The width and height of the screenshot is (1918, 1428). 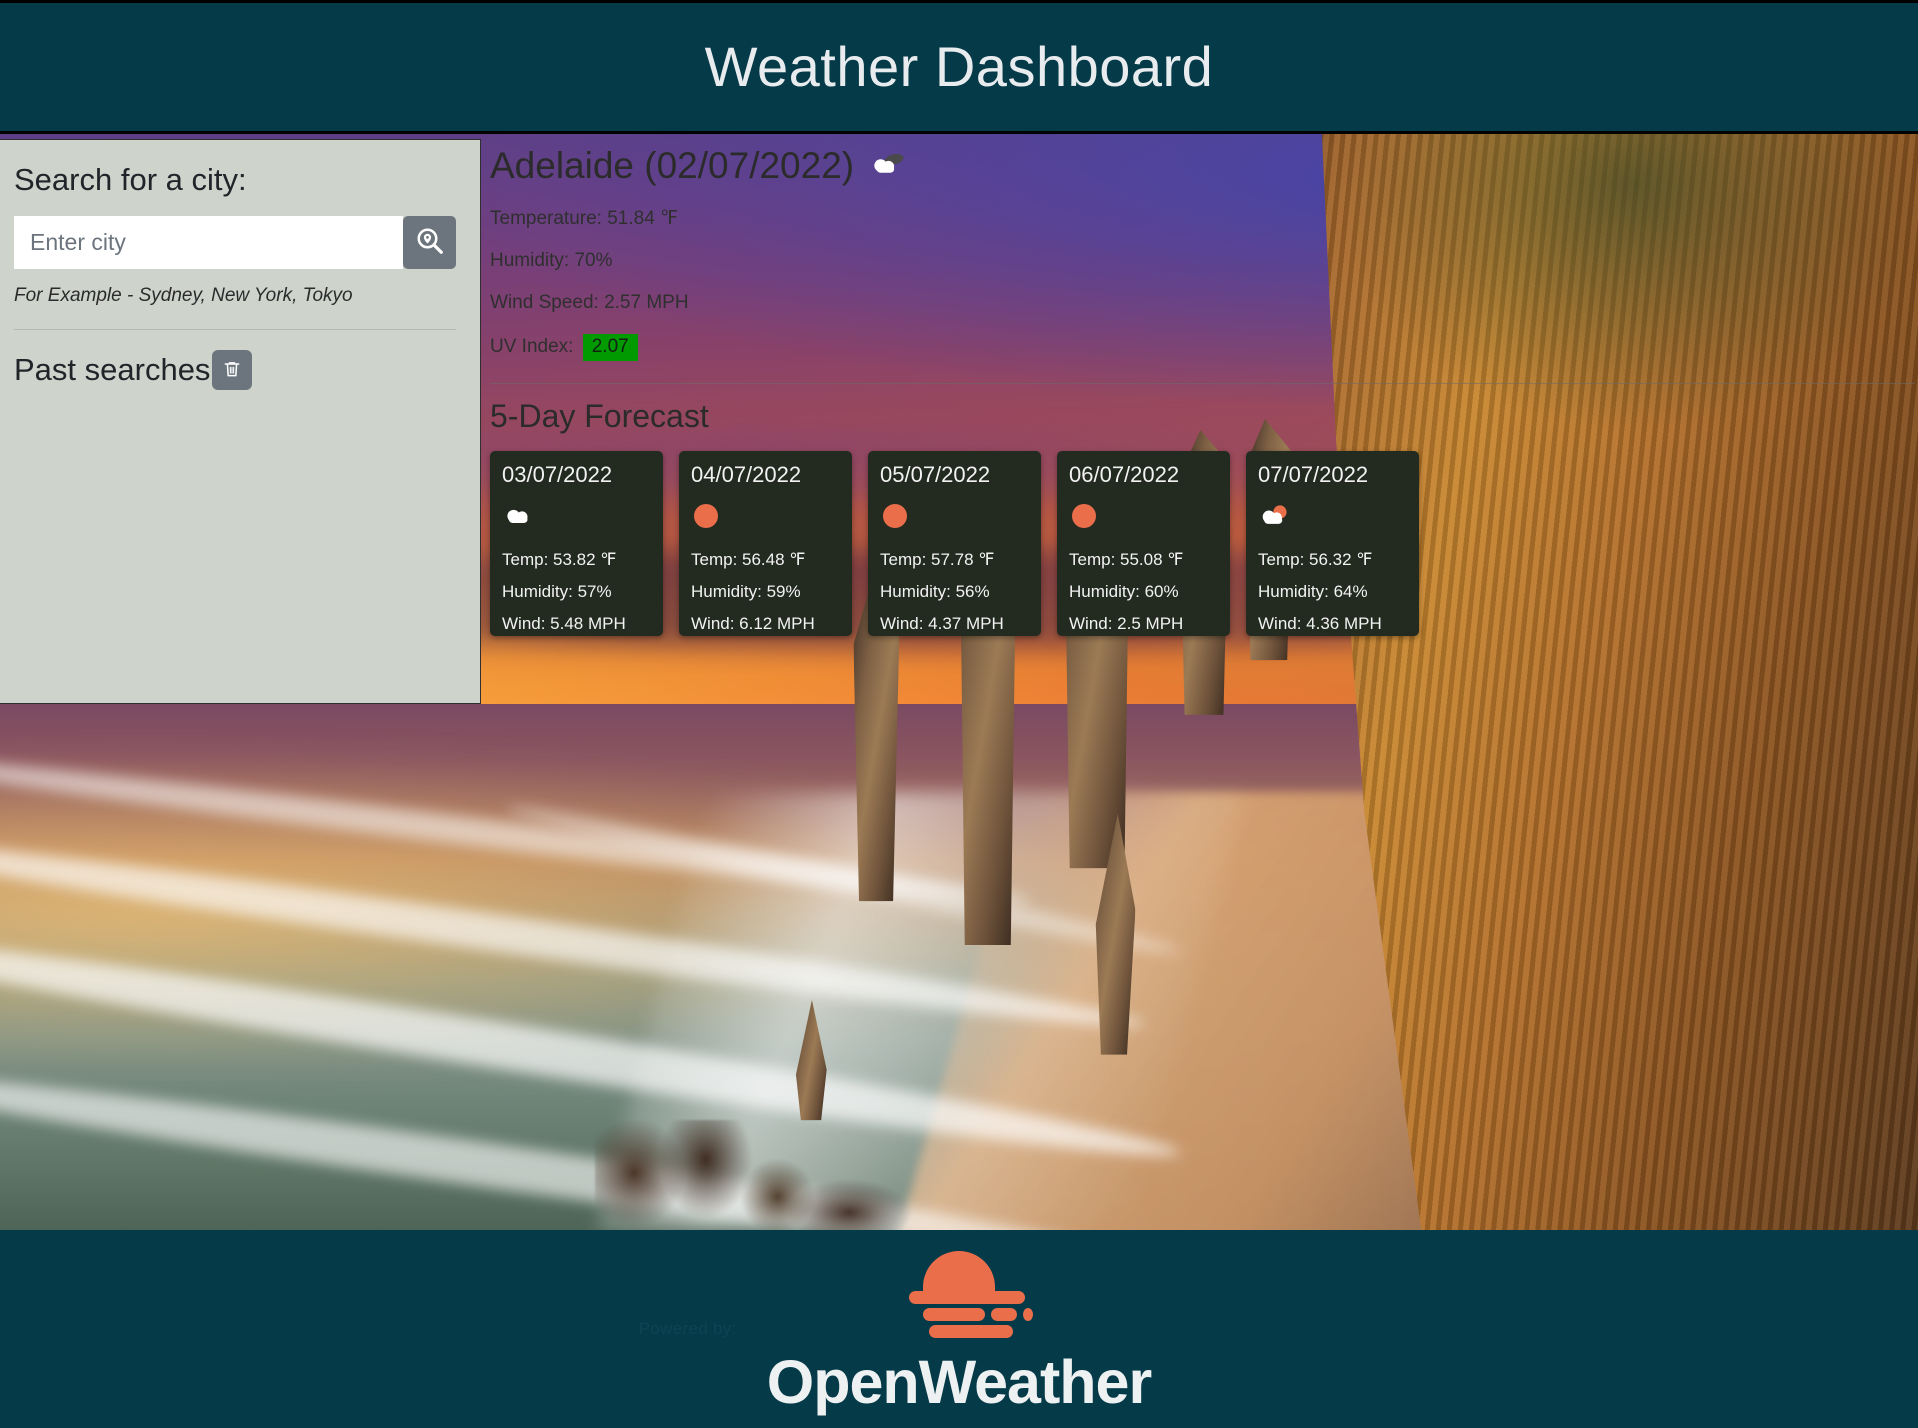 I want to click on current-uv-index: UV Index: 2.07, so click(x=1204, y=347).